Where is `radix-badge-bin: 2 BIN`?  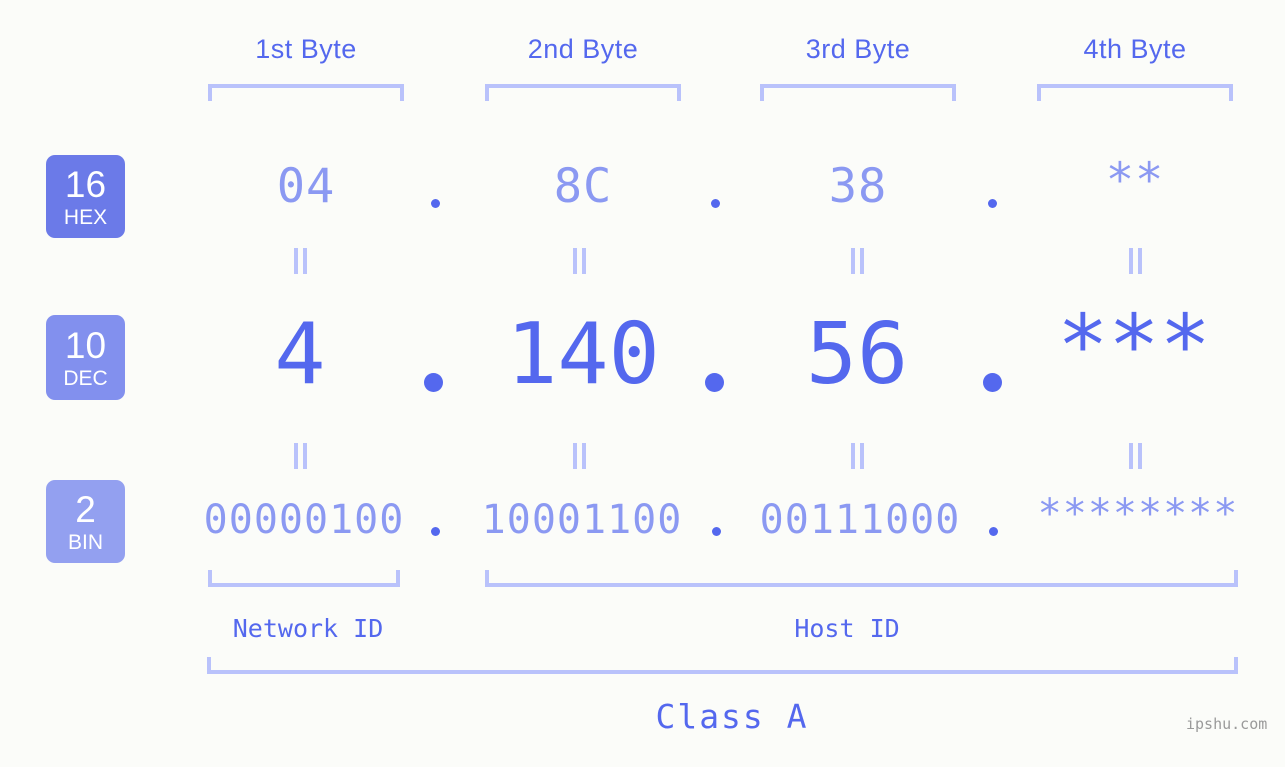 radix-badge-bin: 2 BIN is located at coordinates (85, 521).